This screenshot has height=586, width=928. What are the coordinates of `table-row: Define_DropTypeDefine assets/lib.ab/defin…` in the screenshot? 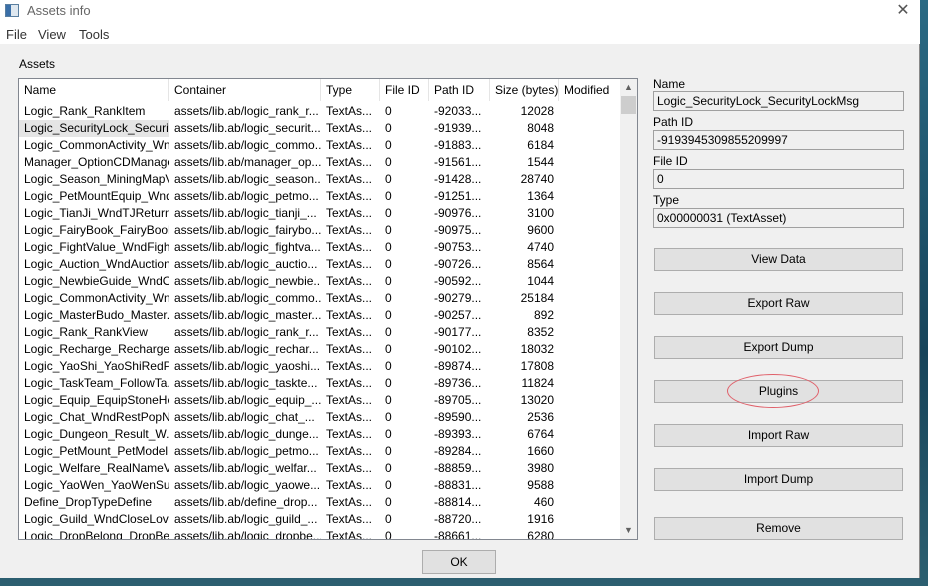 It's located at (320, 502).